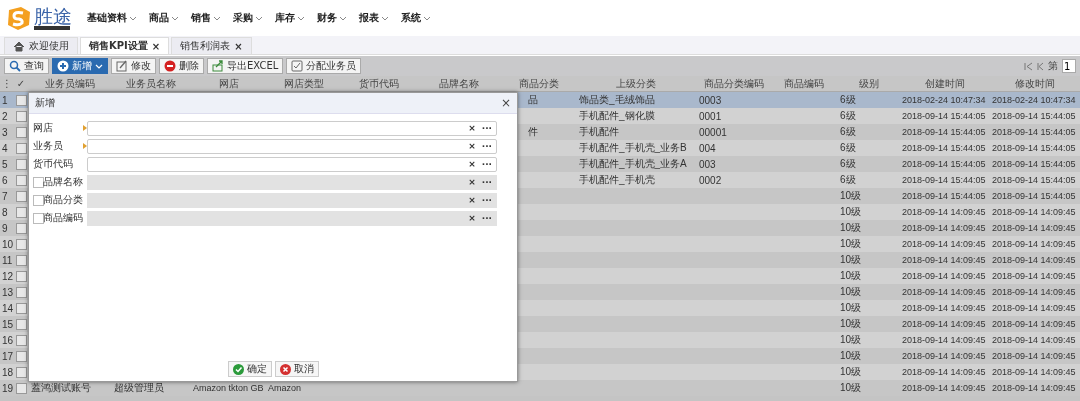  What do you see at coordinates (211, 45) in the screenshot?
I see `tab: 销售利润表 ×` at bounding box center [211, 45].